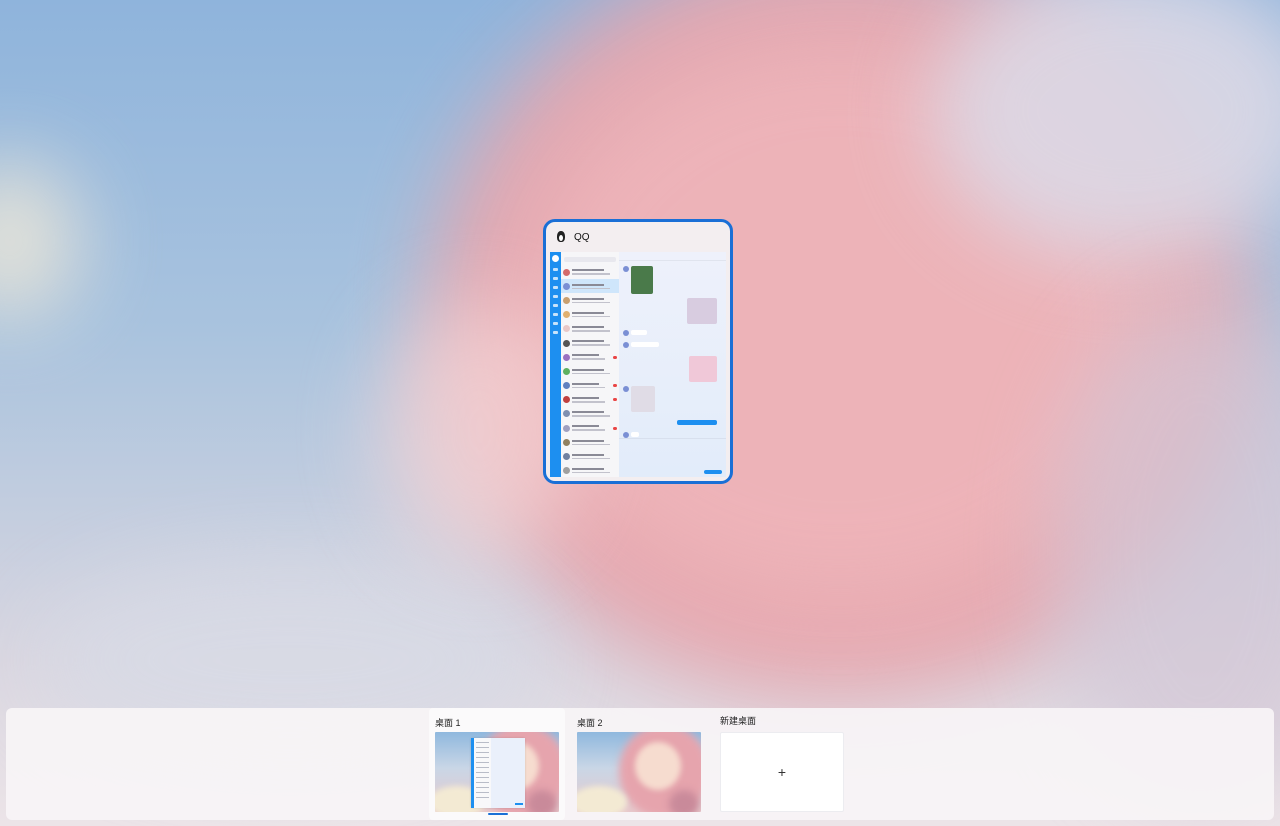  Describe the element at coordinates (448, 723) in the screenshot. I see `desktop-label: 桌面 1` at that location.